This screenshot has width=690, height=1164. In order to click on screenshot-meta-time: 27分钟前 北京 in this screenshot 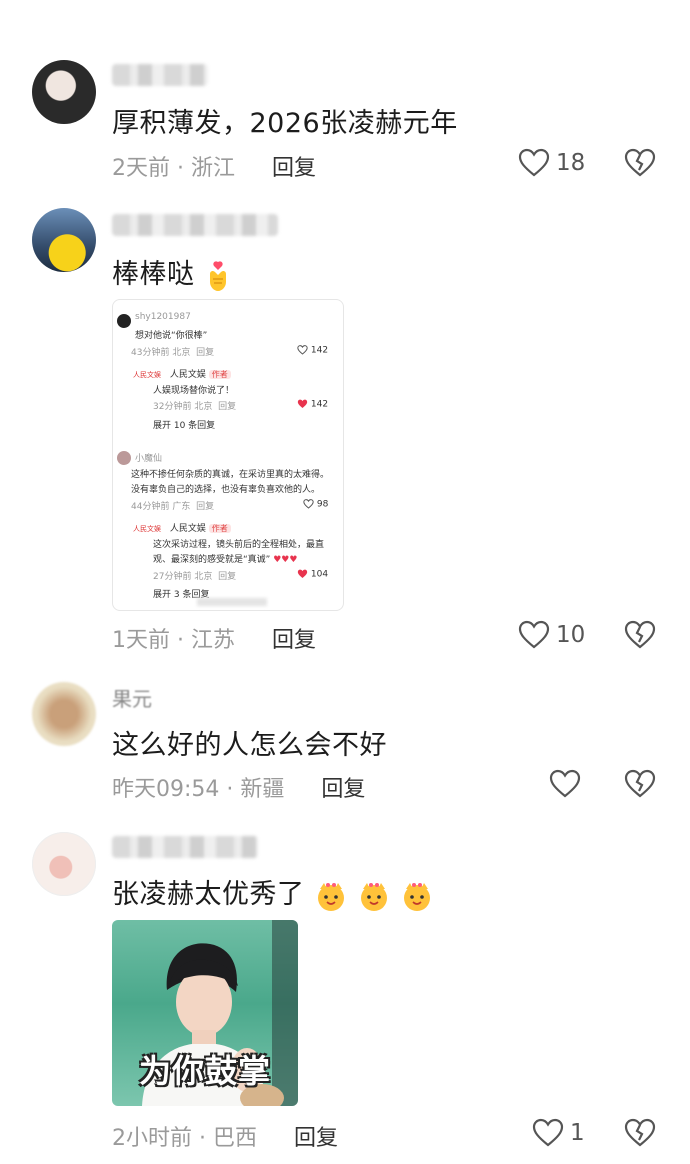, I will do `click(183, 577)`.